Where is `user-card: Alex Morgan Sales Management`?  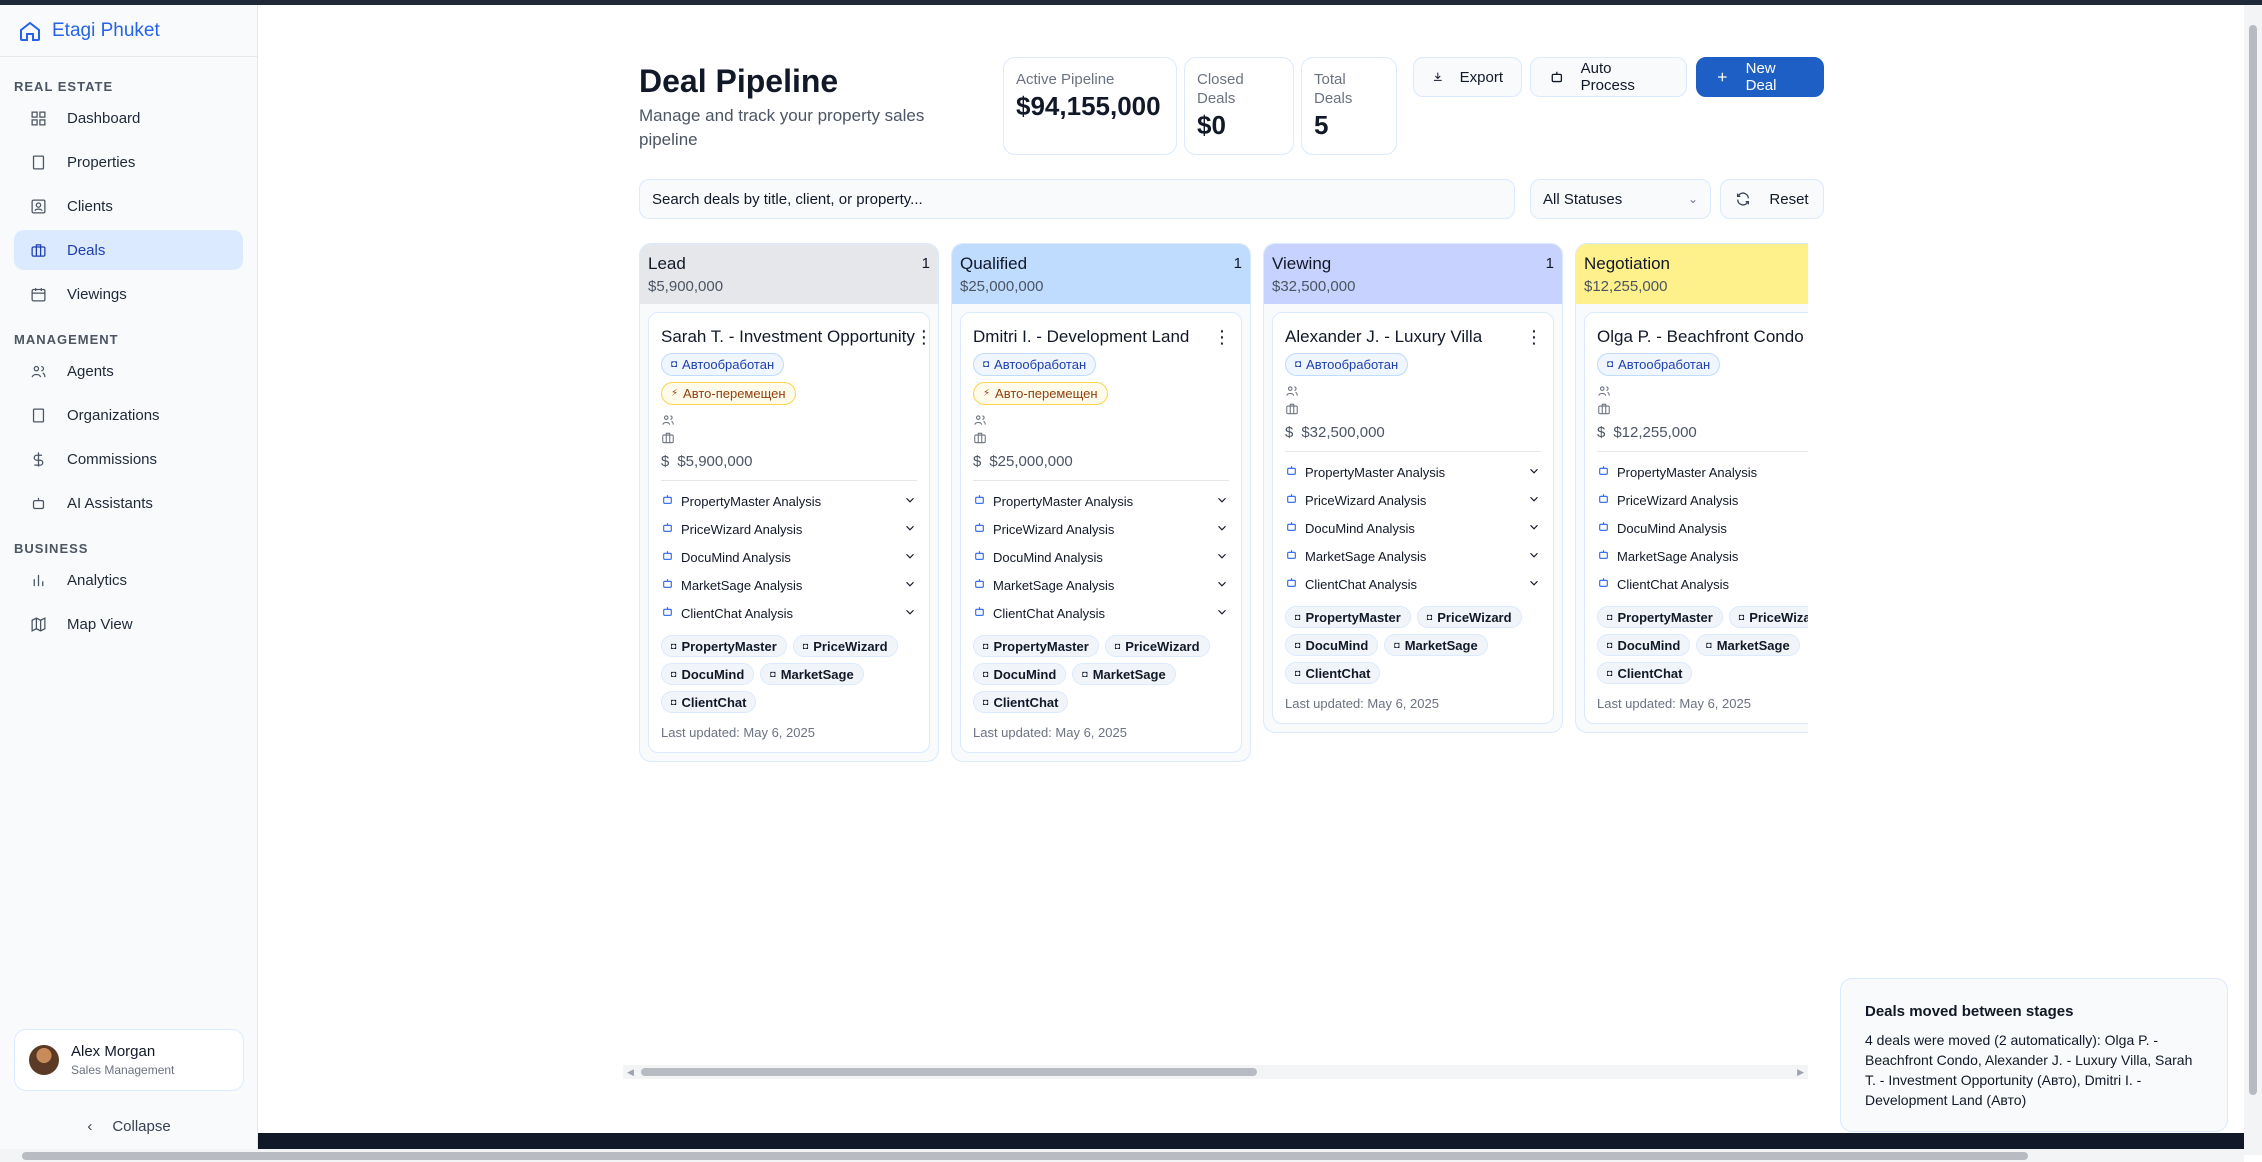 user-card: Alex Morgan Sales Management is located at coordinates (129, 1060).